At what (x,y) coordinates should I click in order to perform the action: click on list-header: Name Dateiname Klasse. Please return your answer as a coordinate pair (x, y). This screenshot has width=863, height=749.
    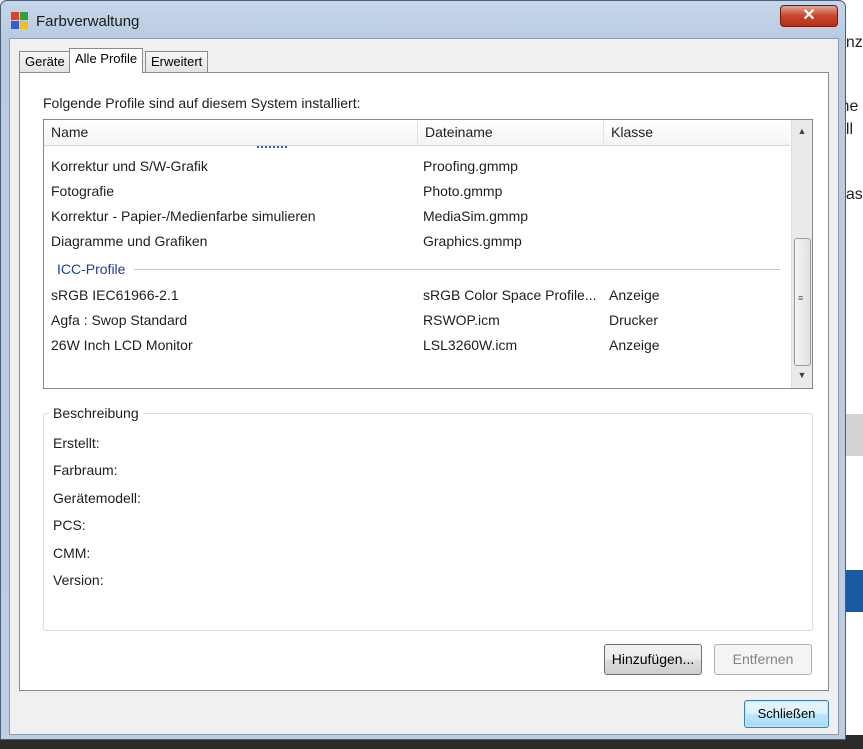
    Looking at the image, I should click on (417, 134).